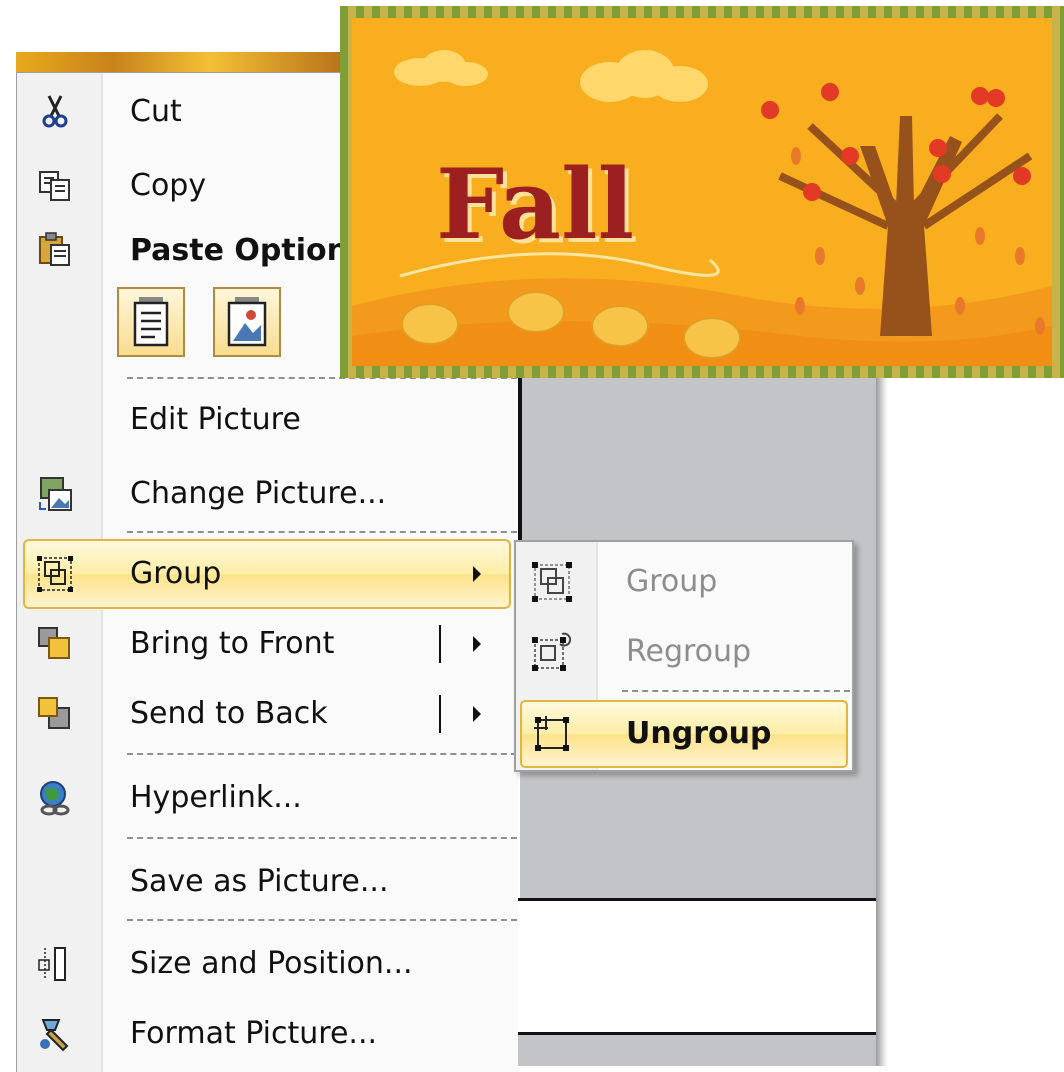 The image size is (1064, 1072). I want to click on ungroup-icon, so click(551, 733).